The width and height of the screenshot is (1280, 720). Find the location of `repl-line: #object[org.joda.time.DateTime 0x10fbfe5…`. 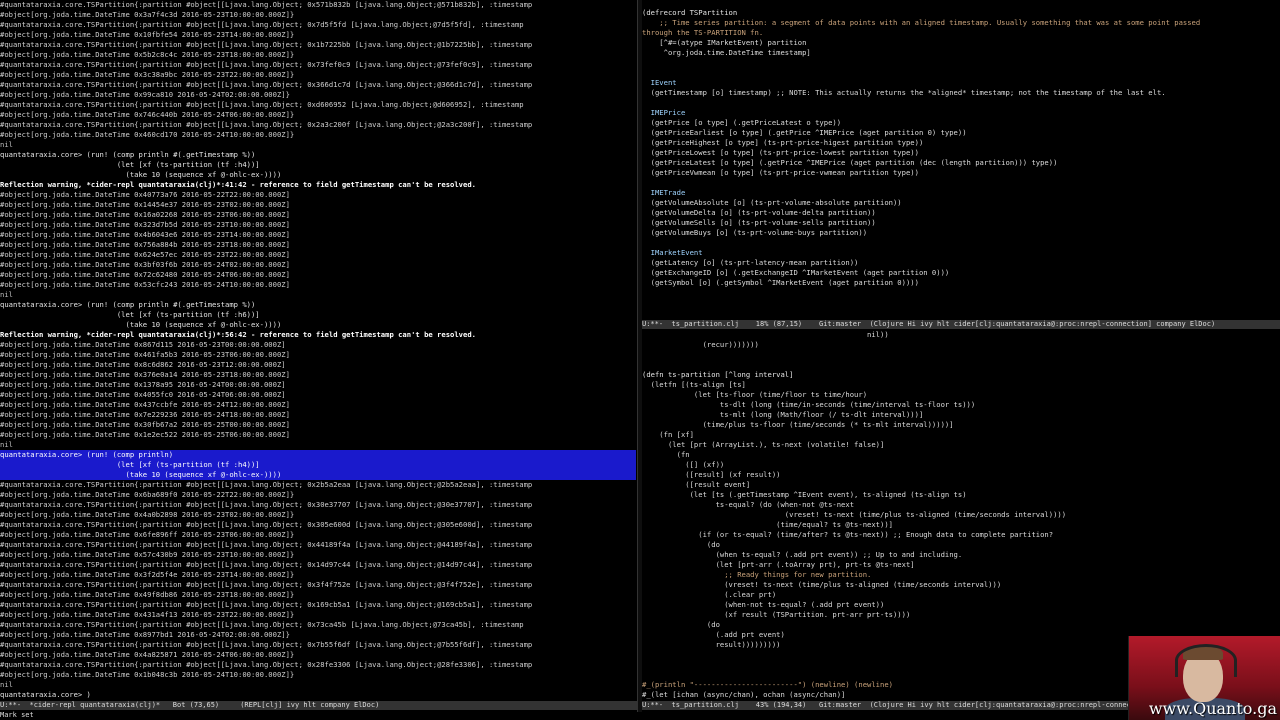

repl-line: #object[org.joda.time.DateTime 0x10fbfe5… is located at coordinates (147, 34).